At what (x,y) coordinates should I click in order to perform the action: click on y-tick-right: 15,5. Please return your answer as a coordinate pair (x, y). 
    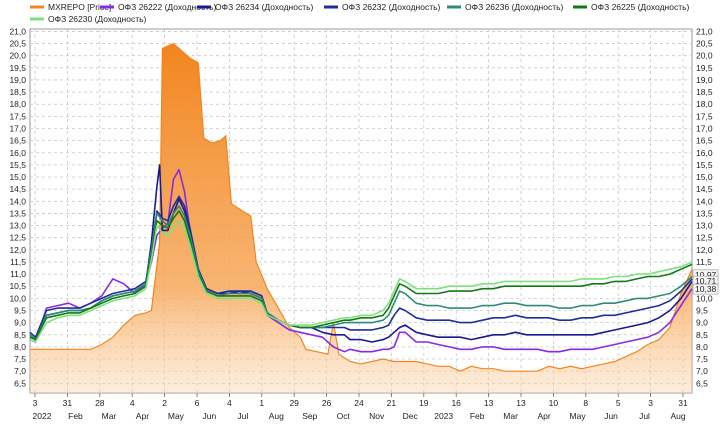
    Looking at the image, I should click on (704, 165).